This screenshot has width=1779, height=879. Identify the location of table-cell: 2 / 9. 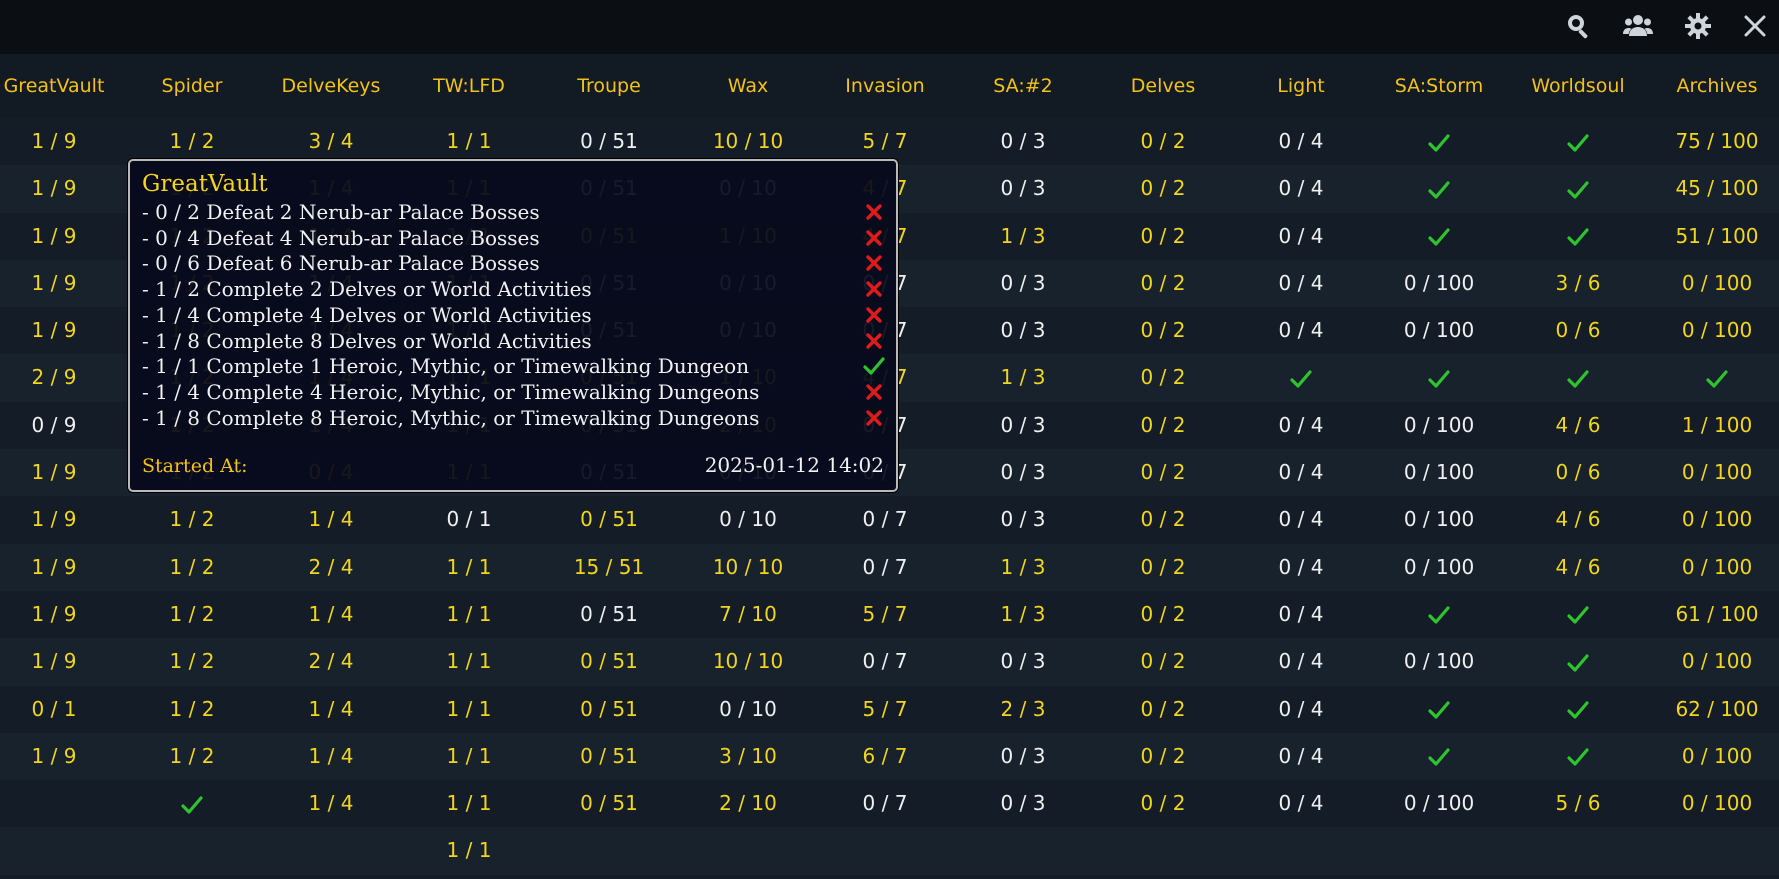
(61, 377).